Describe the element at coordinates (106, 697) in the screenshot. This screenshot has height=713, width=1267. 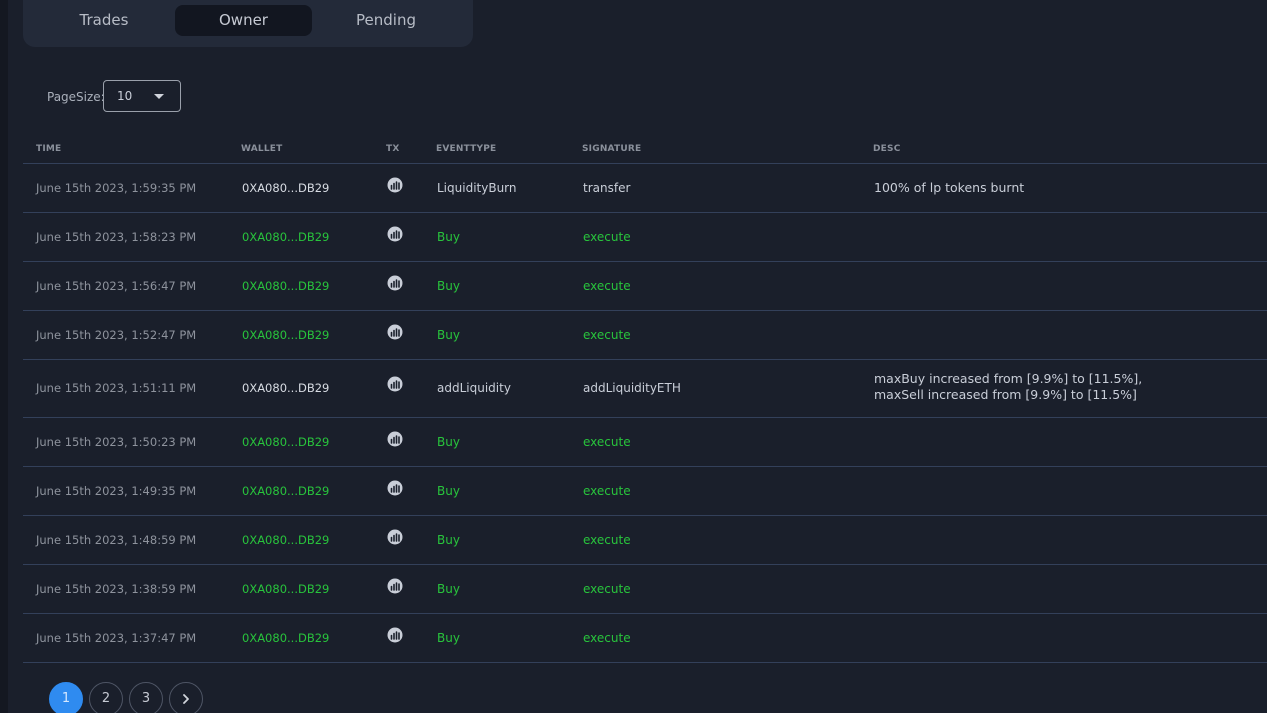
I see `page-button-2: 2` at that location.